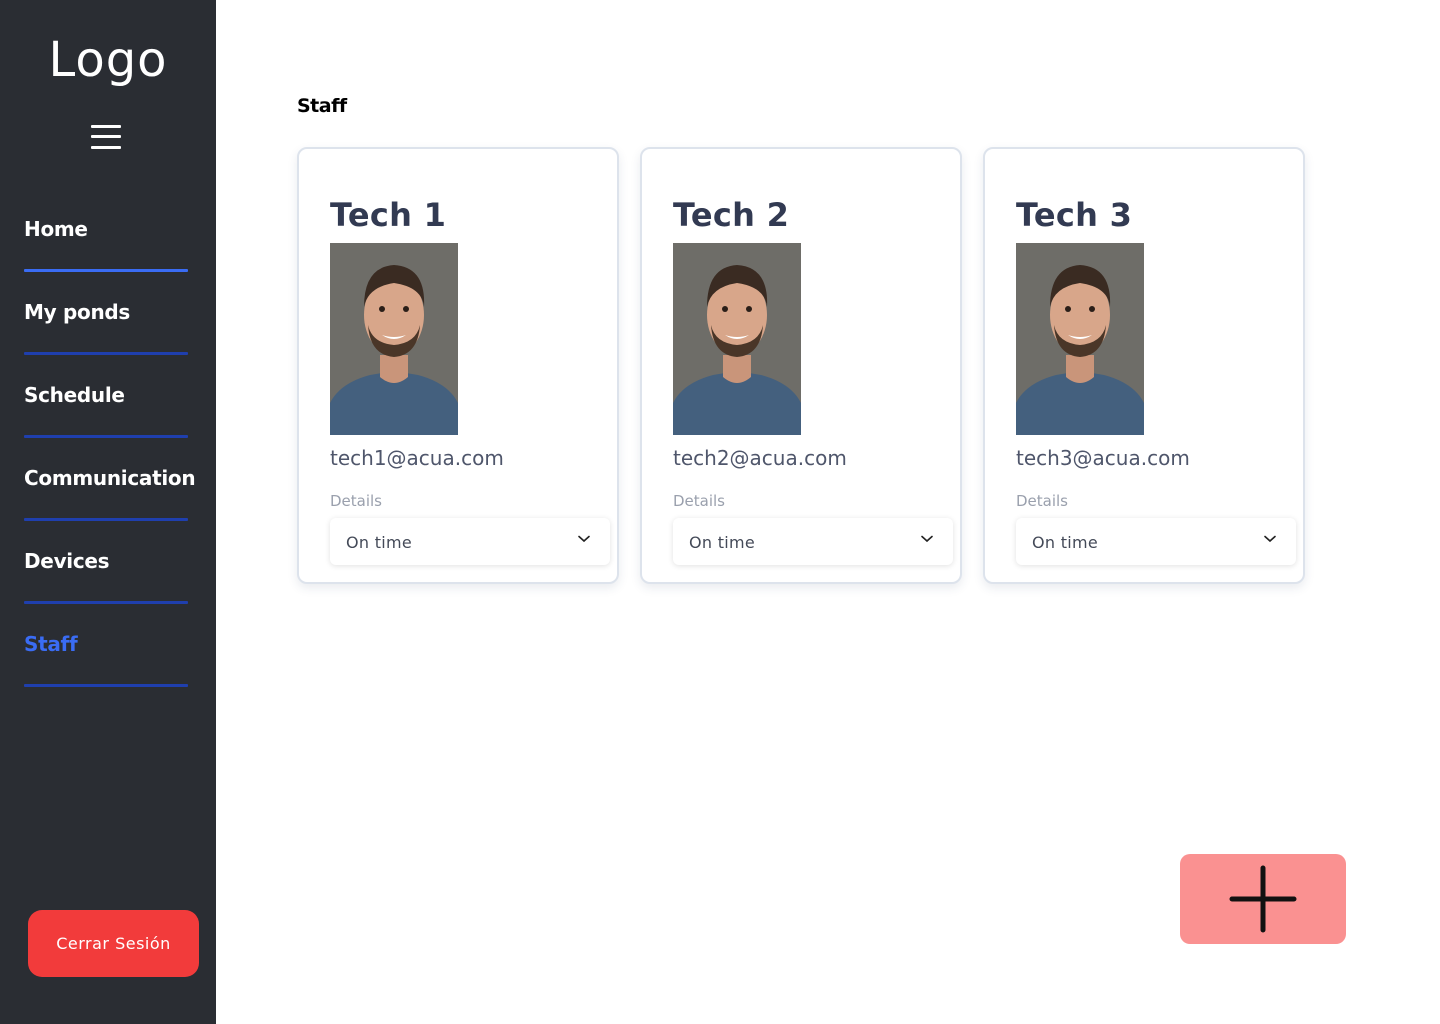  I want to click on staff-email: tech3@acua.com, so click(1103, 458).